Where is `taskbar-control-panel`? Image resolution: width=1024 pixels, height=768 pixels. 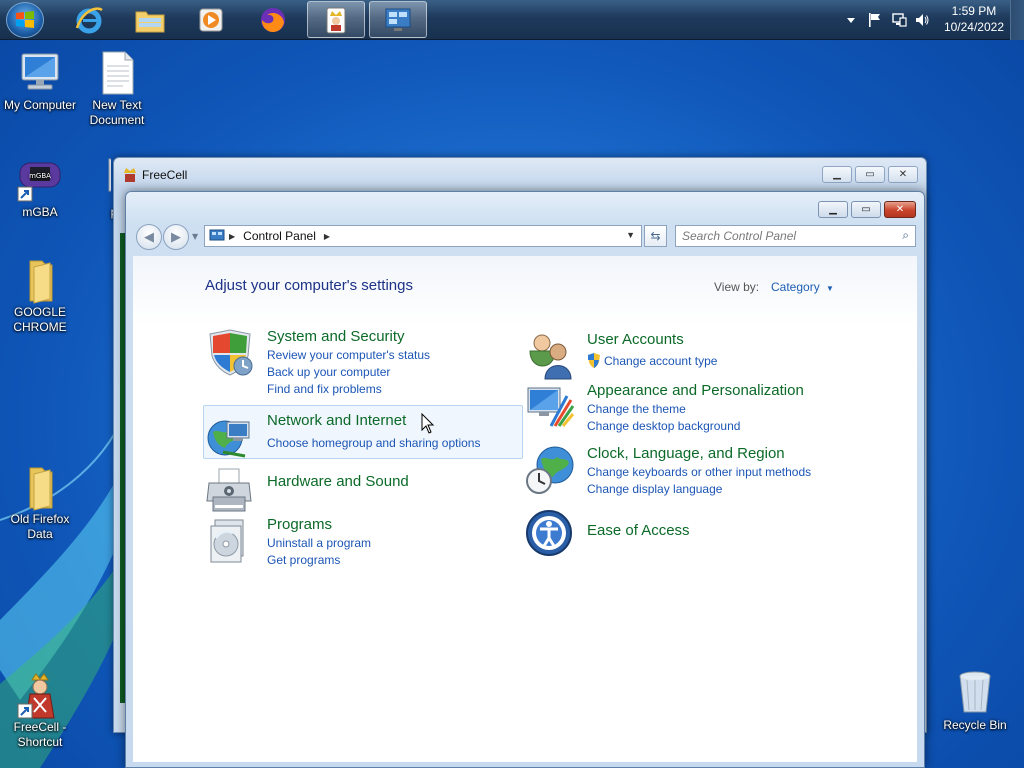
taskbar-control-panel is located at coordinates (398, 19).